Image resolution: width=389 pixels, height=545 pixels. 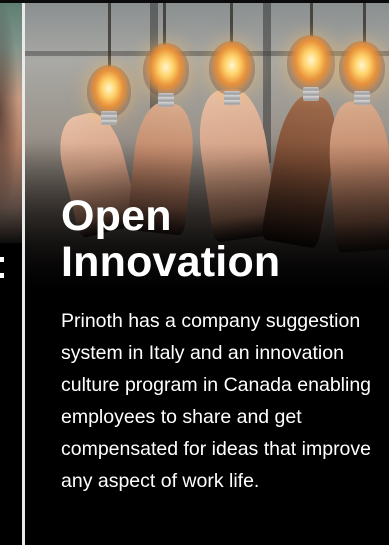 What do you see at coordinates (11, 123) in the screenshot?
I see `previous-card-photo` at bounding box center [11, 123].